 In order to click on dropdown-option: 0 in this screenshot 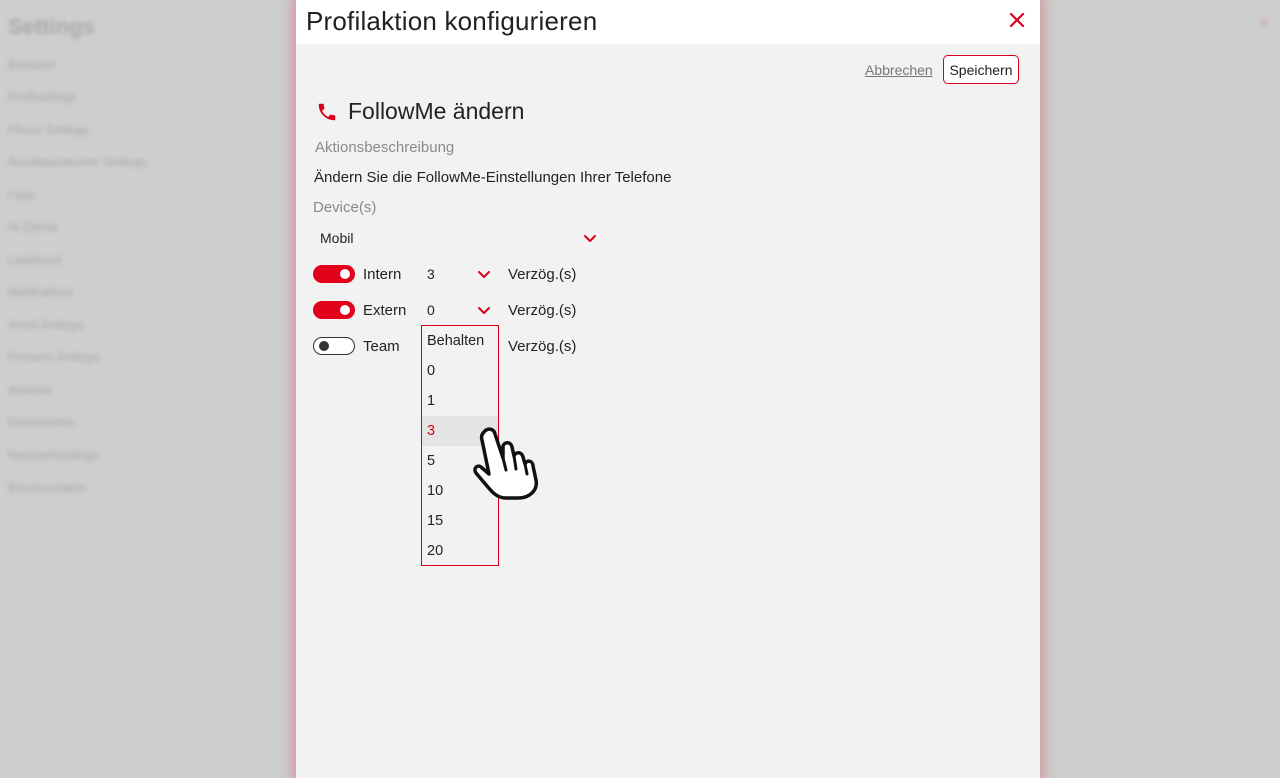, I will do `click(460, 371)`.